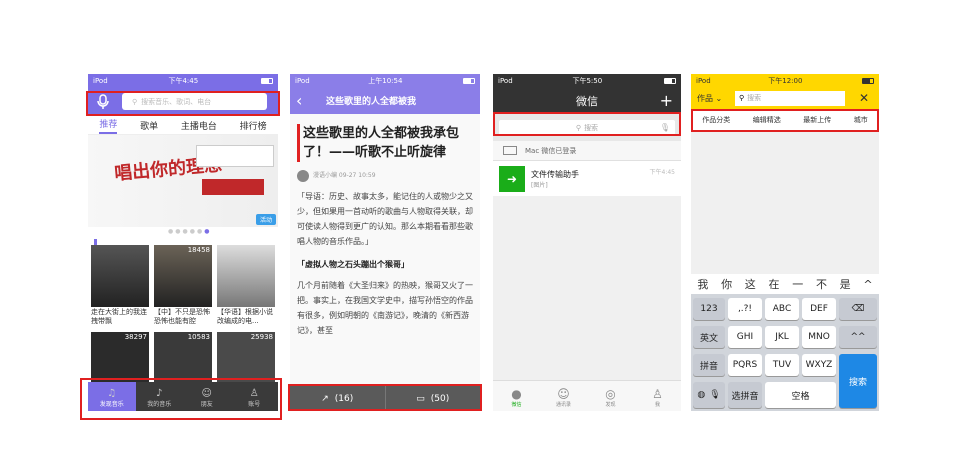 Image resolution: width=960 pixels, height=474 pixels. I want to click on playlist-caption: 走在大街上的我连拽带飘, so click(119, 316).